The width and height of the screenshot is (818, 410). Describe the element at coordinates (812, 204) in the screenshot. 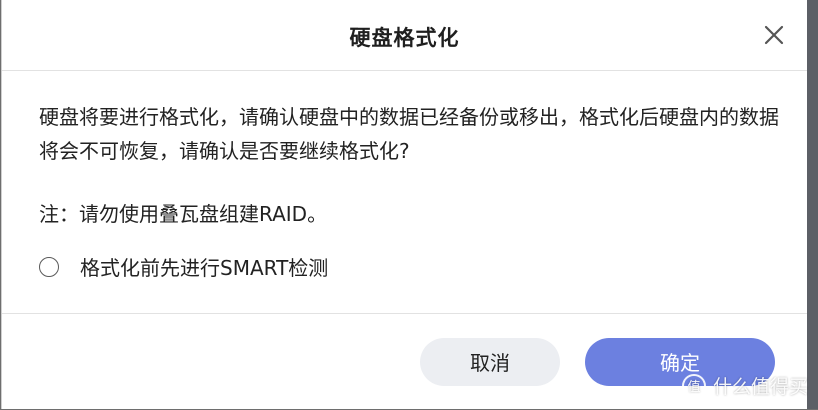

I see `backdrop` at that location.